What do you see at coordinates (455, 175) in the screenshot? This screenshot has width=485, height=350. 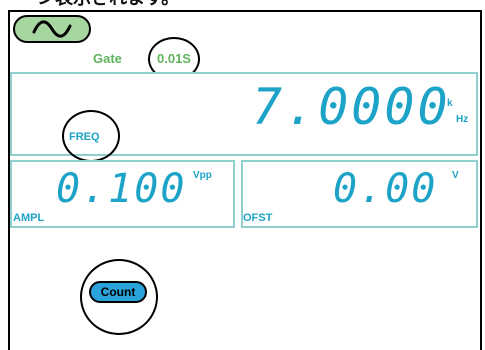 I see `offset-unit: V` at bounding box center [455, 175].